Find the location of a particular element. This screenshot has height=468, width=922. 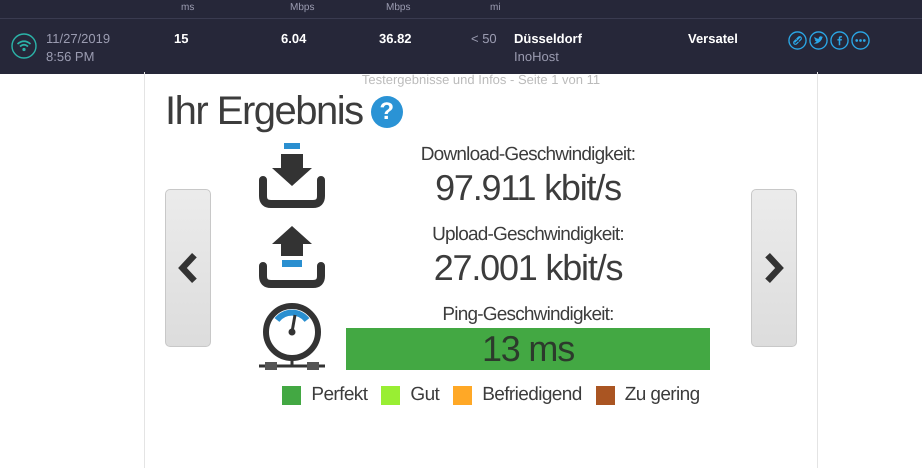

legend-label: Perfekt is located at coordinates (339, 395).